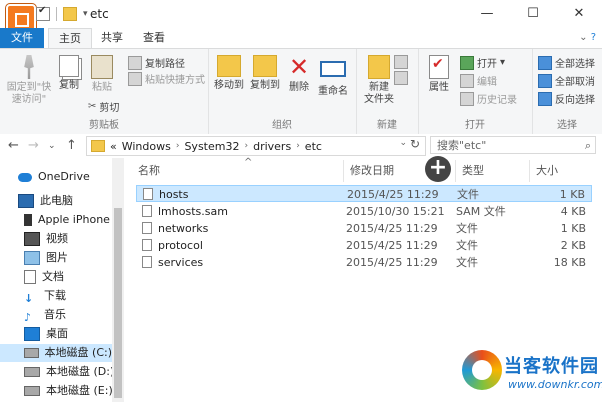 The image size is (602, 402). Describe the element at coordinates (70, 38) in the screenshot. I see `tab-home: 主页` at that location.